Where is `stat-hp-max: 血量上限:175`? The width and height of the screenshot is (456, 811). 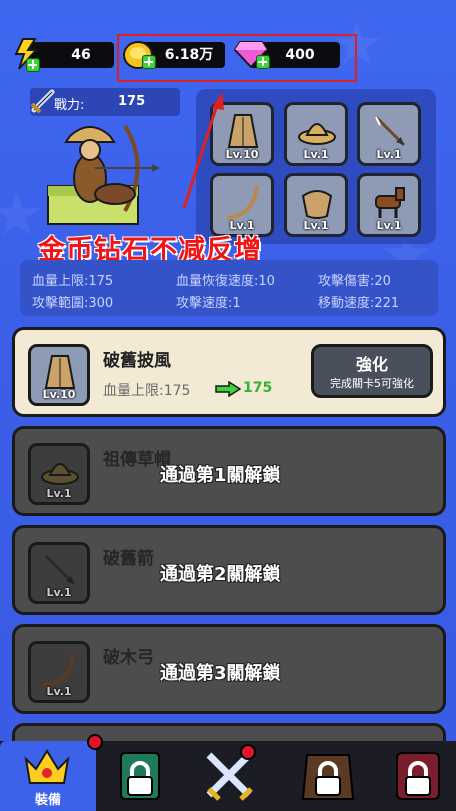
stat-hp-max: 血量上限:175 is located at coordinates (73, 281).